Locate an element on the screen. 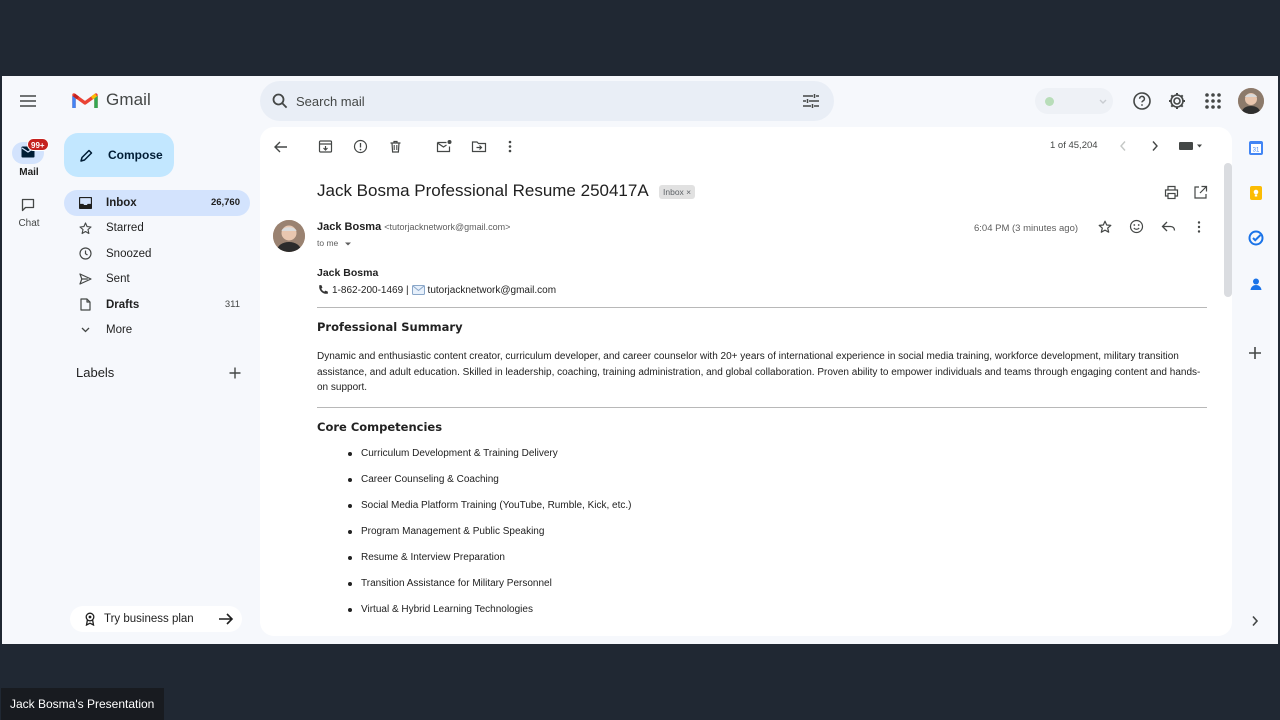 This screenshot has height=720, width=1280. more-actions-button is located at coordinates (510, 146).